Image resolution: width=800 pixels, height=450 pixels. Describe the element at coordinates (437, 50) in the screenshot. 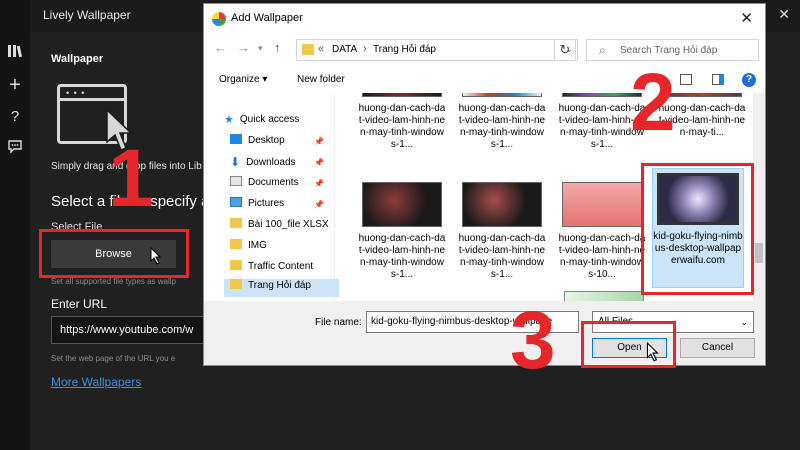

I see `address-bar: « DATA › Trang Hỏi đáp ⌄` at that location.